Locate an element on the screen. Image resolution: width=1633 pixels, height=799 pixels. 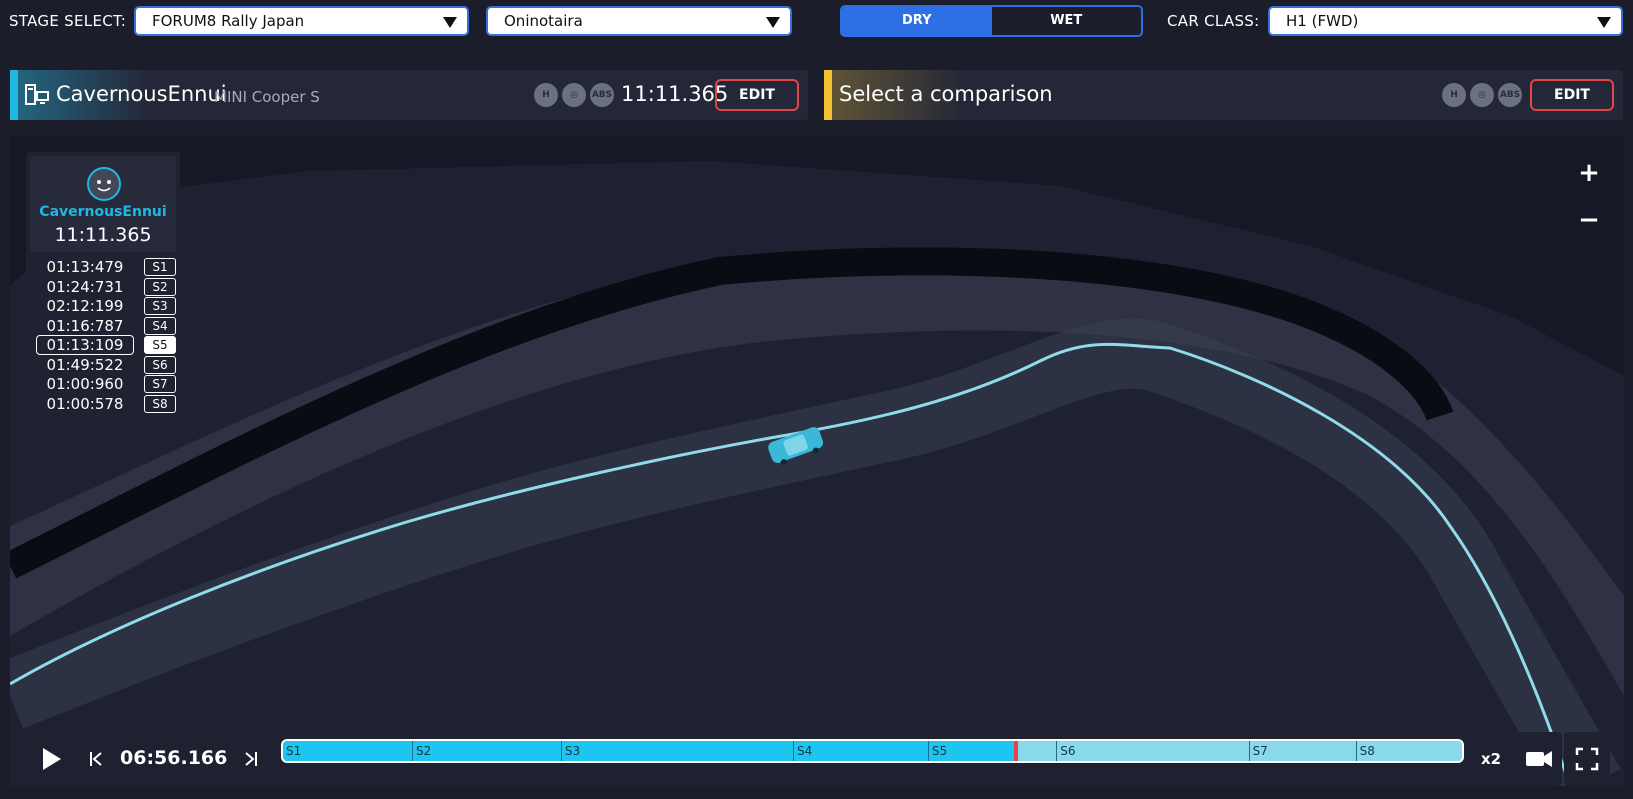
split-sector: S7 is located at coordinates (160, 384).